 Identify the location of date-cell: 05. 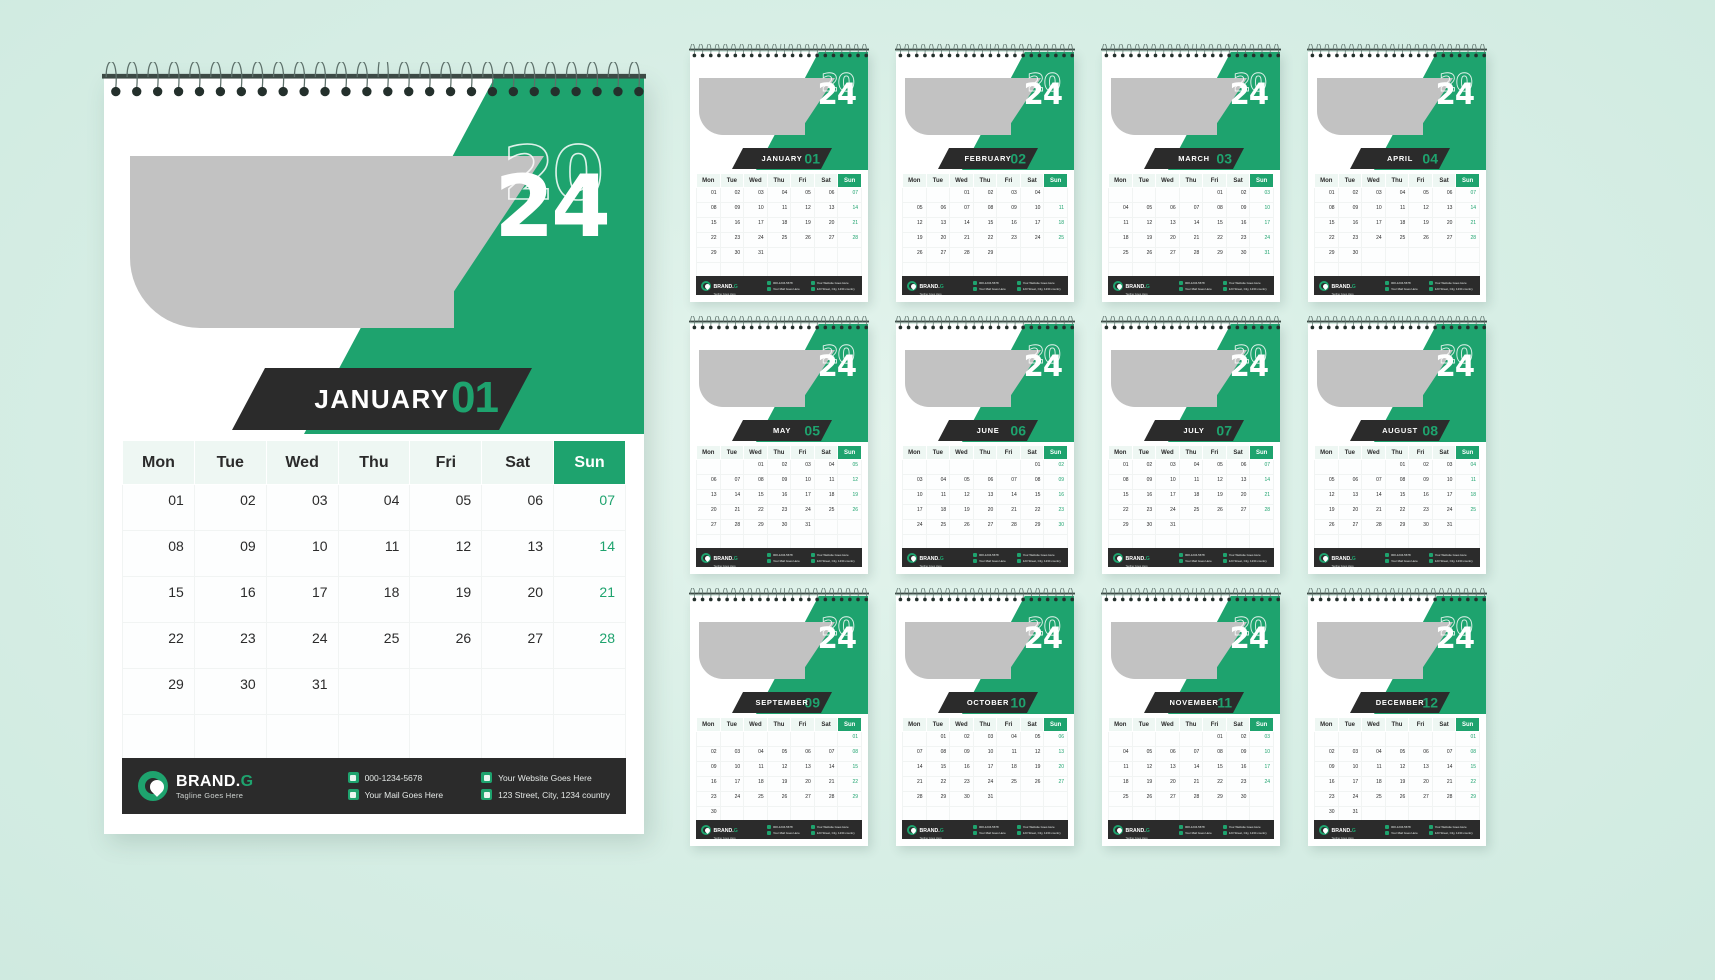
(802, 195).